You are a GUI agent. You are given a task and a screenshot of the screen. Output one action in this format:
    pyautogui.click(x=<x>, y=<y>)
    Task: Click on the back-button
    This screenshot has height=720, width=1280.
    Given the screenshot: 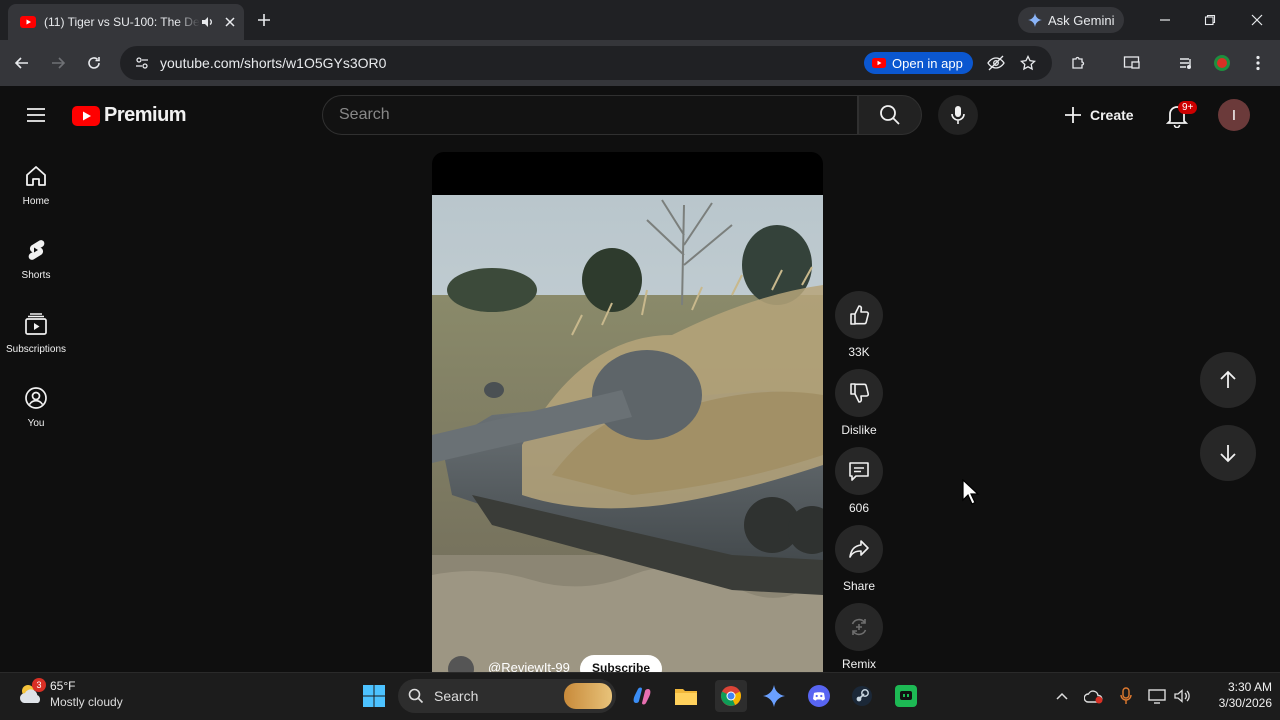 What is the action you would take?
    pyautogui.click(x=22, y=63)
    